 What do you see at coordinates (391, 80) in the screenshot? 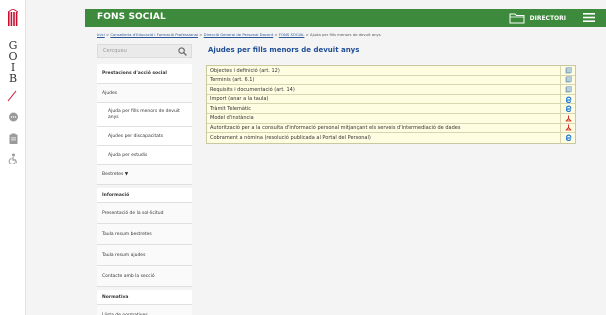
I see `table-row: Terminis (art. 6.1)` at bounding box center [391, 80].